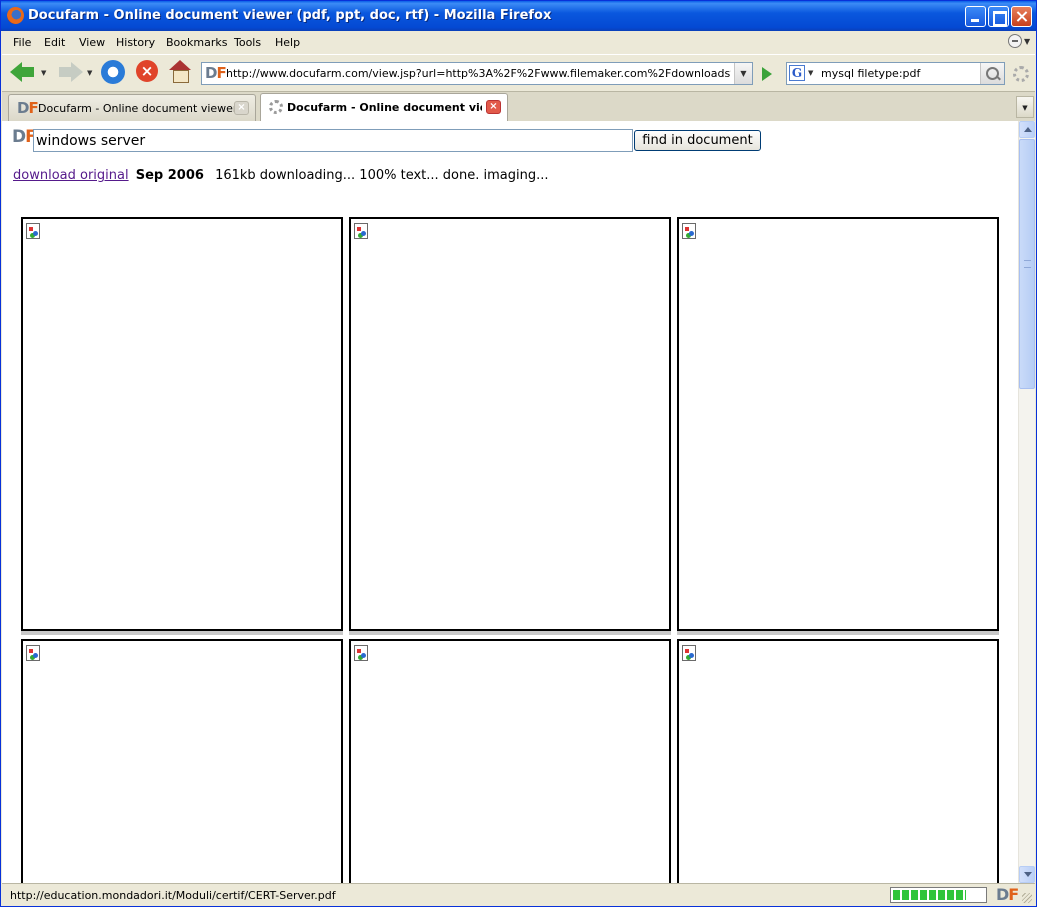  Describe the element at coordinates (113, 72) in the screenshot. I see `reload-button` at that location.